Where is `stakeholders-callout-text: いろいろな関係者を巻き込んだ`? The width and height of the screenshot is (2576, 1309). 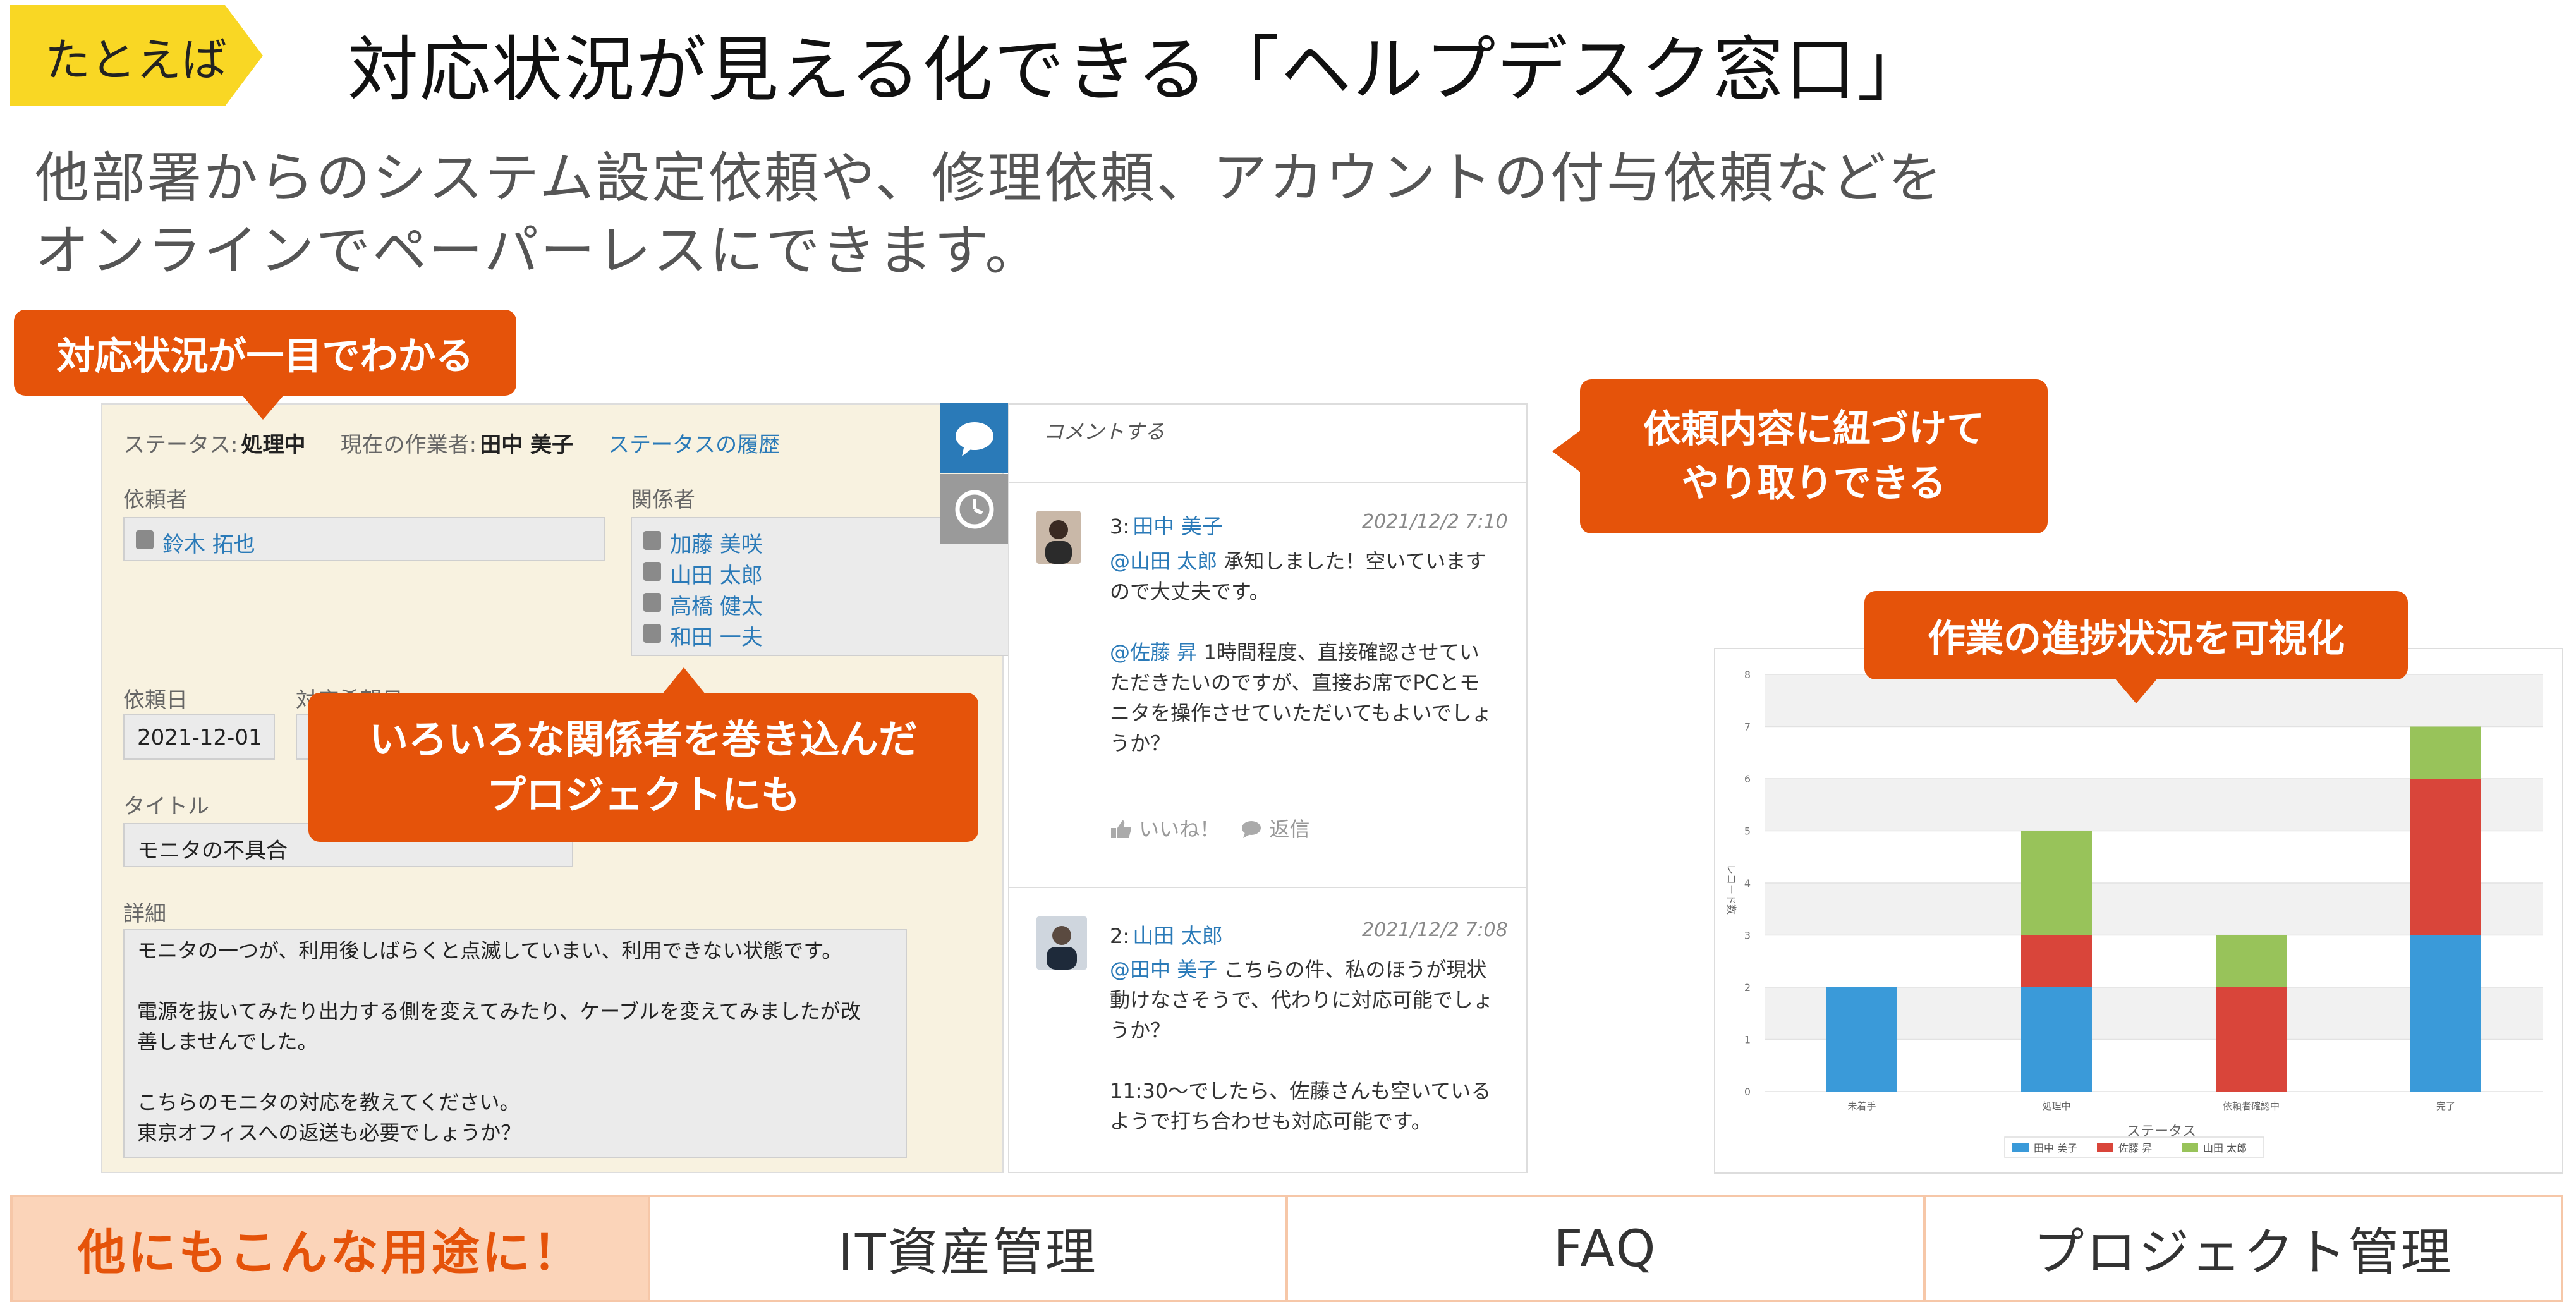 stakeholders-callout-text: いろいろな関係者を巻き込んだ is located at coordinates (643, 739).